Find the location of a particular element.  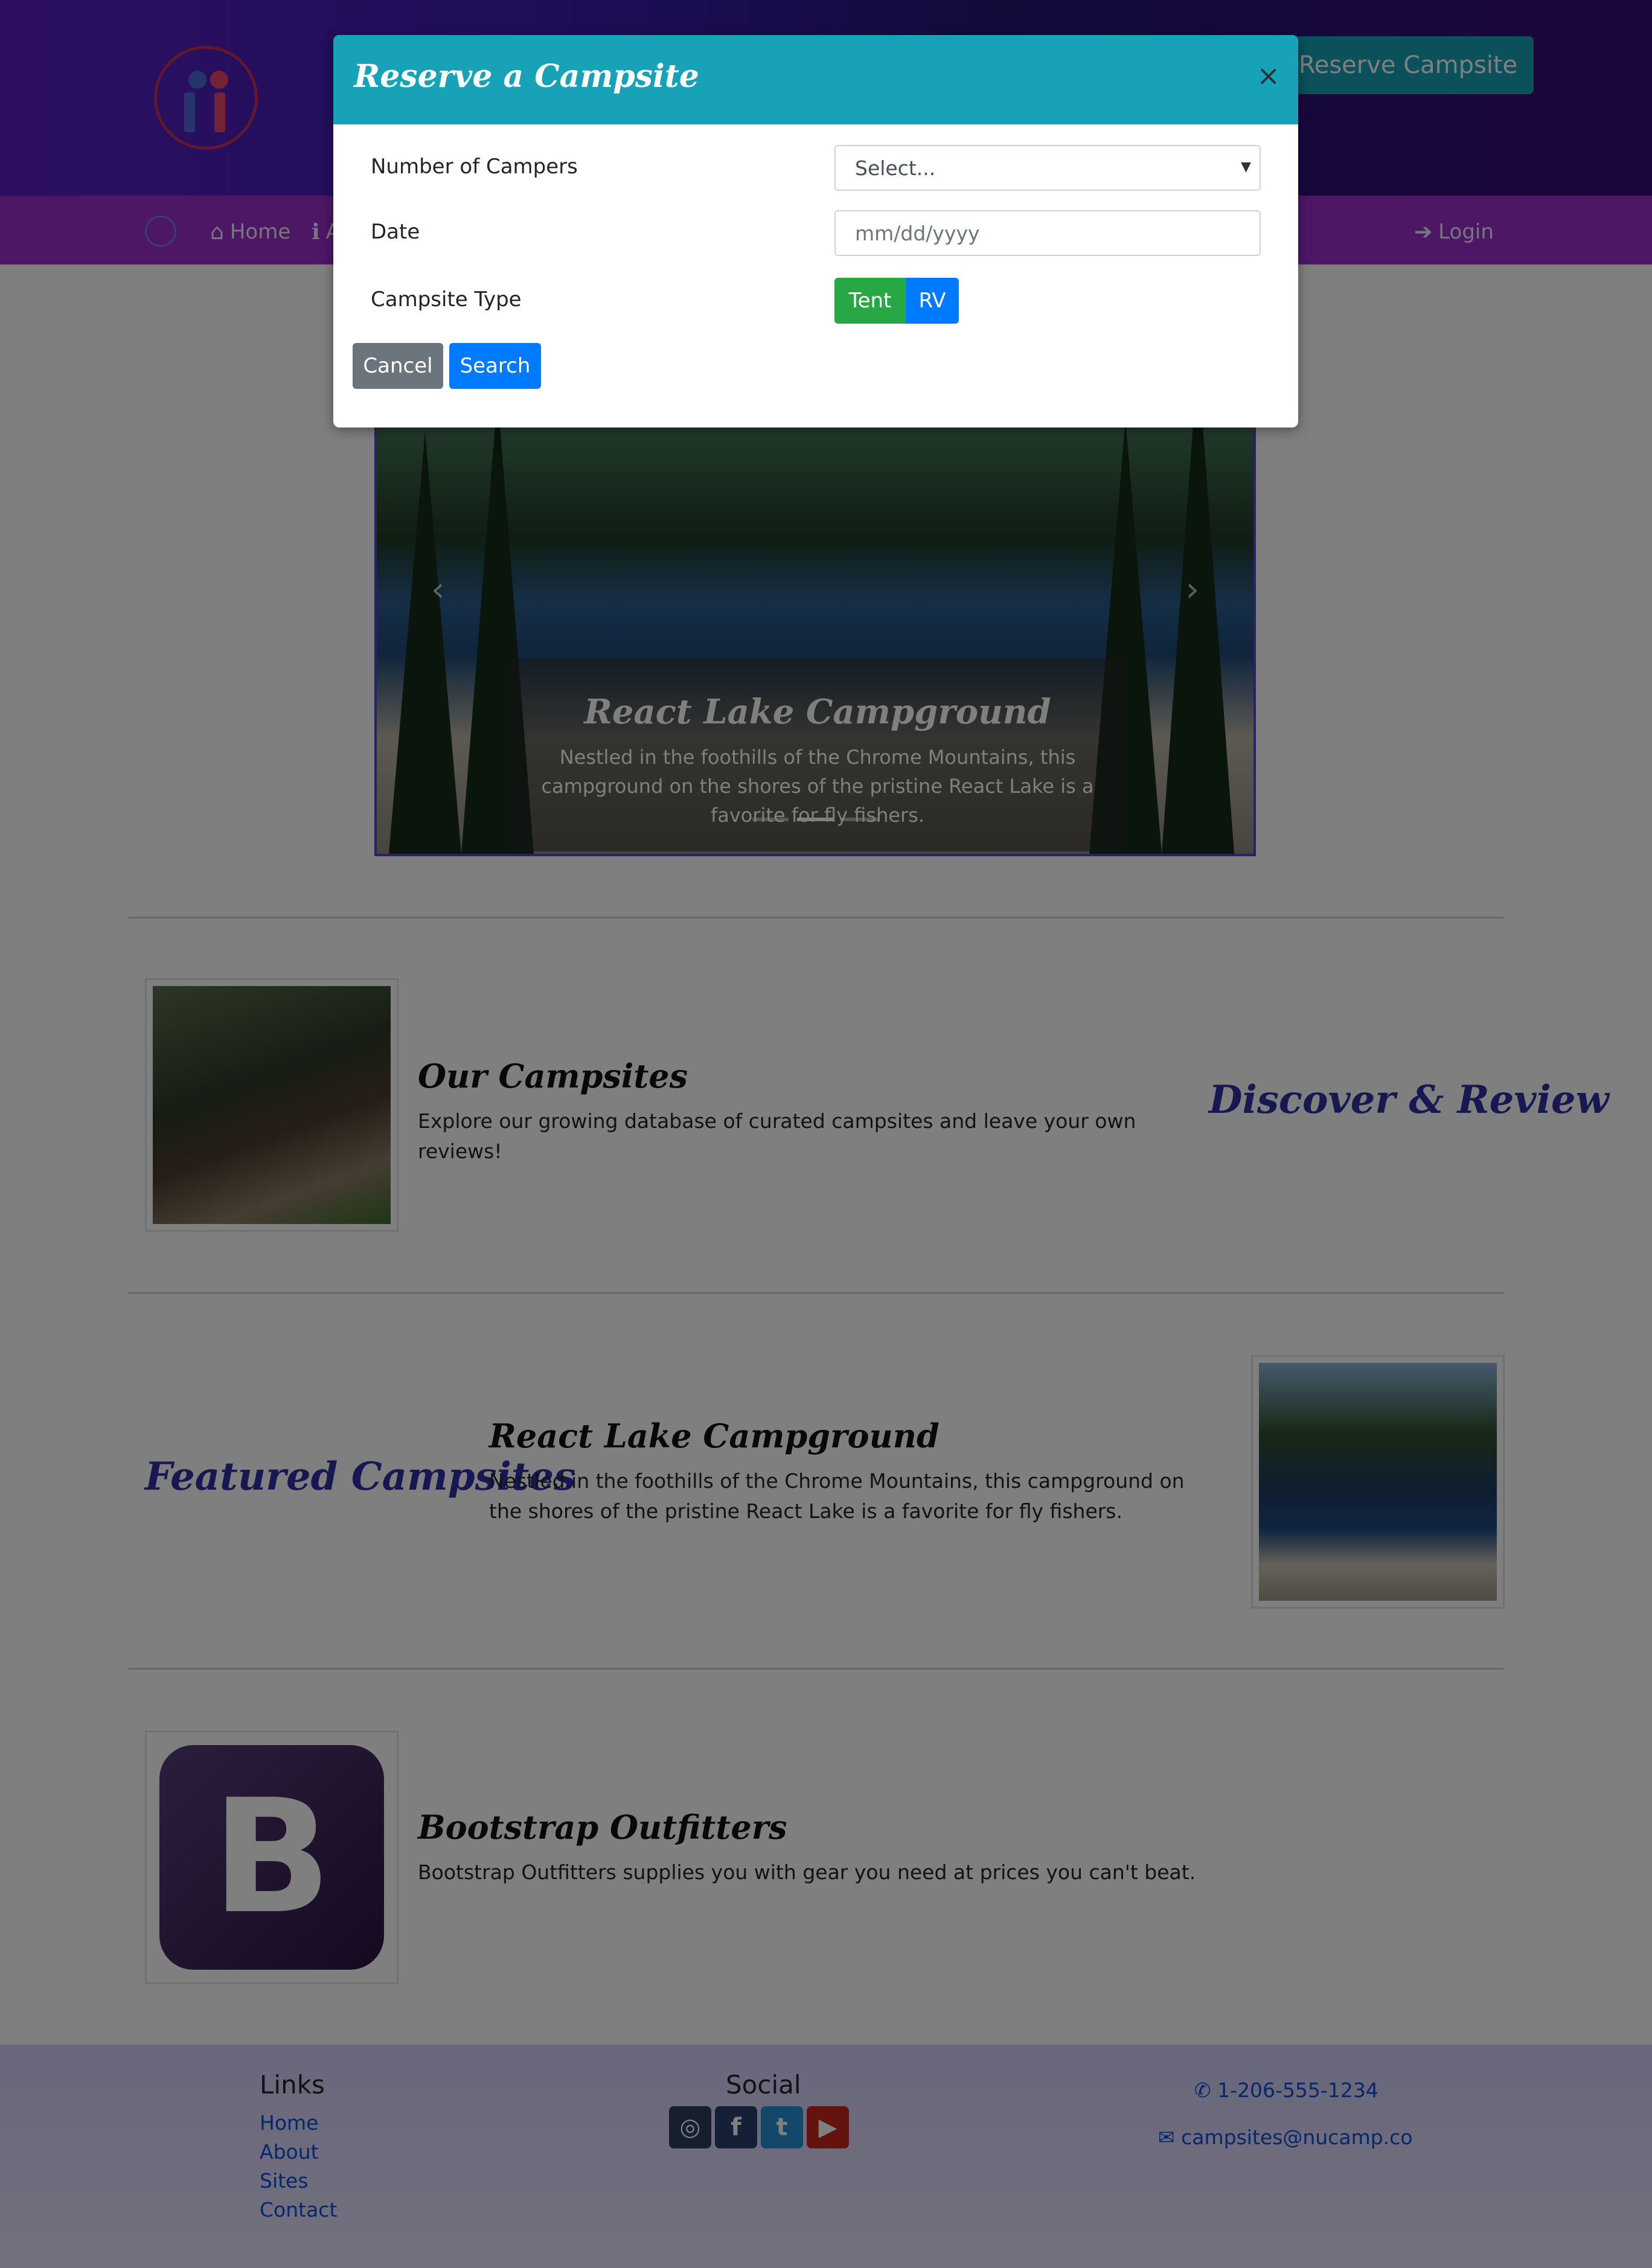

search-button: Search is located at coordinates (495, 366).